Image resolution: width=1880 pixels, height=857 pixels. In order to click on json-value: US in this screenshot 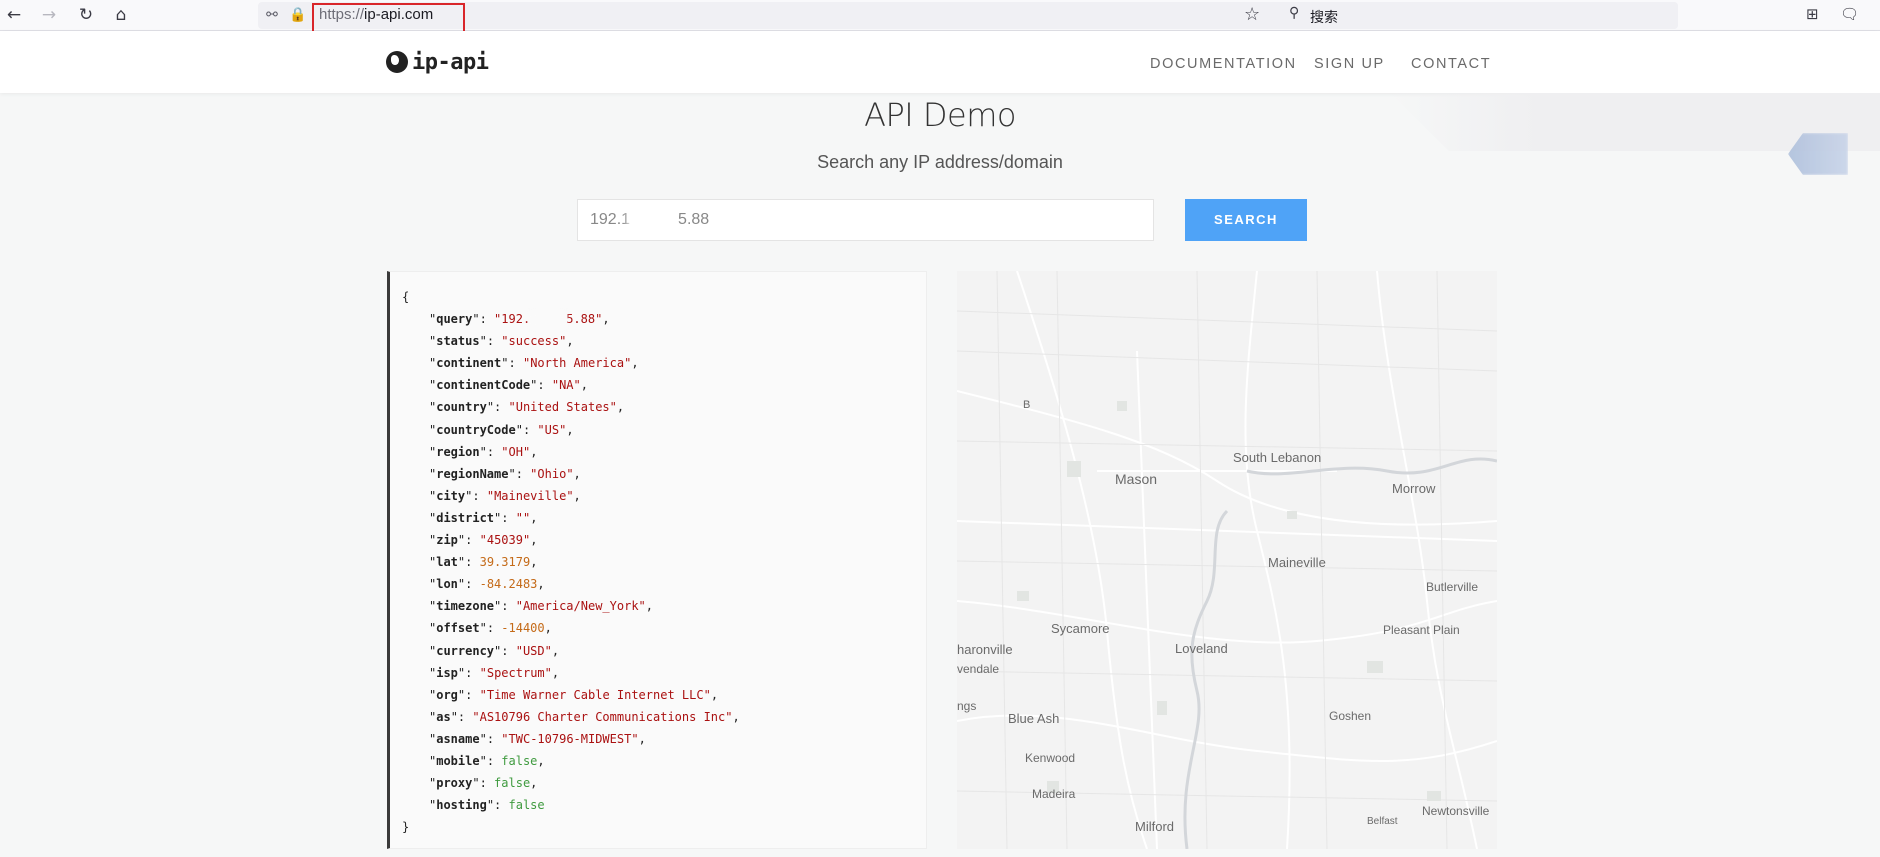, I will do `click(552, 429)`.